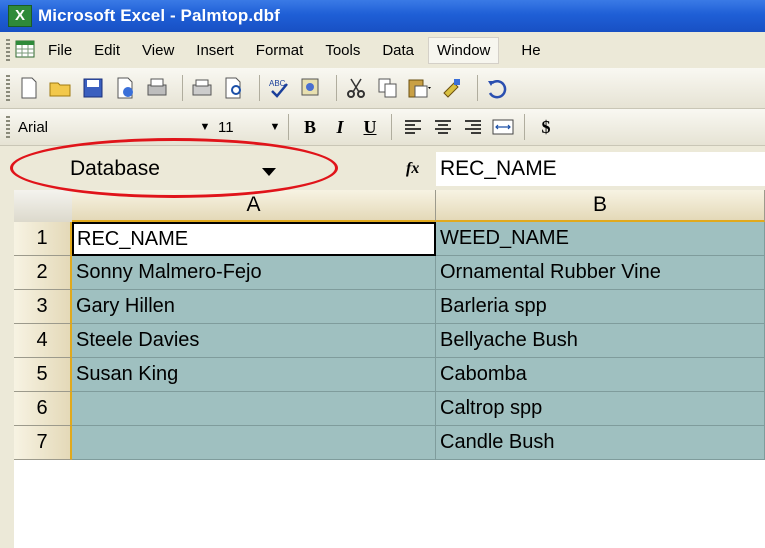 The height and width of the screenshot is (548, 765). What do you see at coordinates (202, 88) in the screenshot?
I see `print-icon` at bounding box center [202, 88].